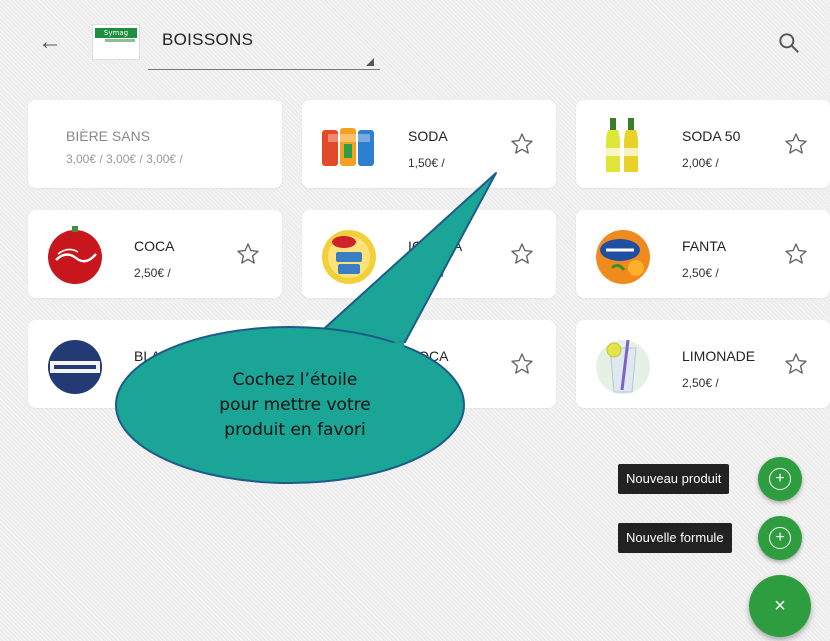  I want to click on product-card-limonade: LIMONADE 2,50€ /, so click(703, 364).